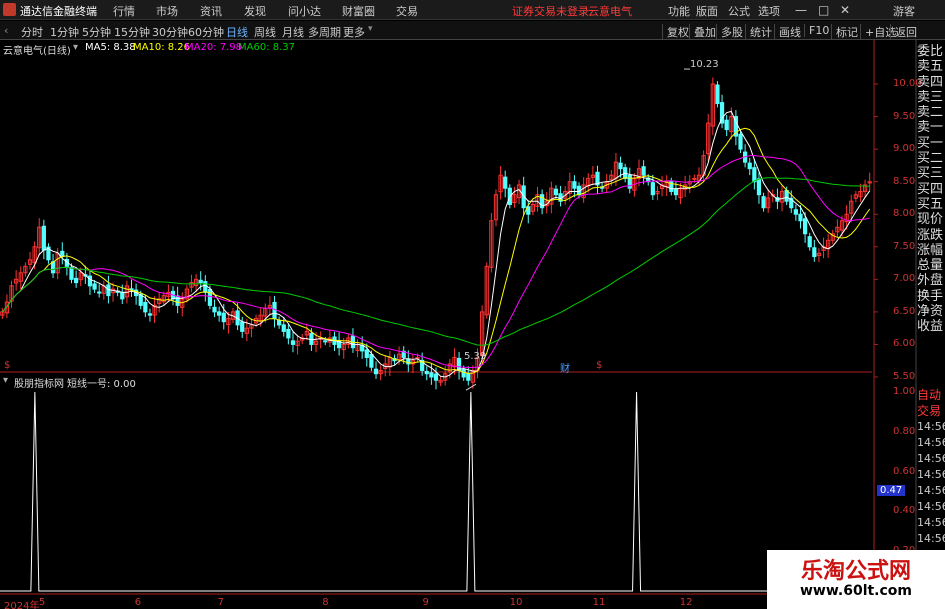  Describe the element at coordinates (7, 365) in the screenshot. I see `dividend-marker-icon: $` at that location.